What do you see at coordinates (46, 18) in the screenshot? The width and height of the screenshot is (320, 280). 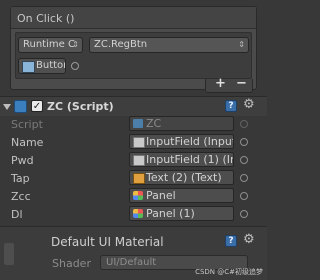 I see `on-click-title: On Click ()` at bounding box center [46, 18].